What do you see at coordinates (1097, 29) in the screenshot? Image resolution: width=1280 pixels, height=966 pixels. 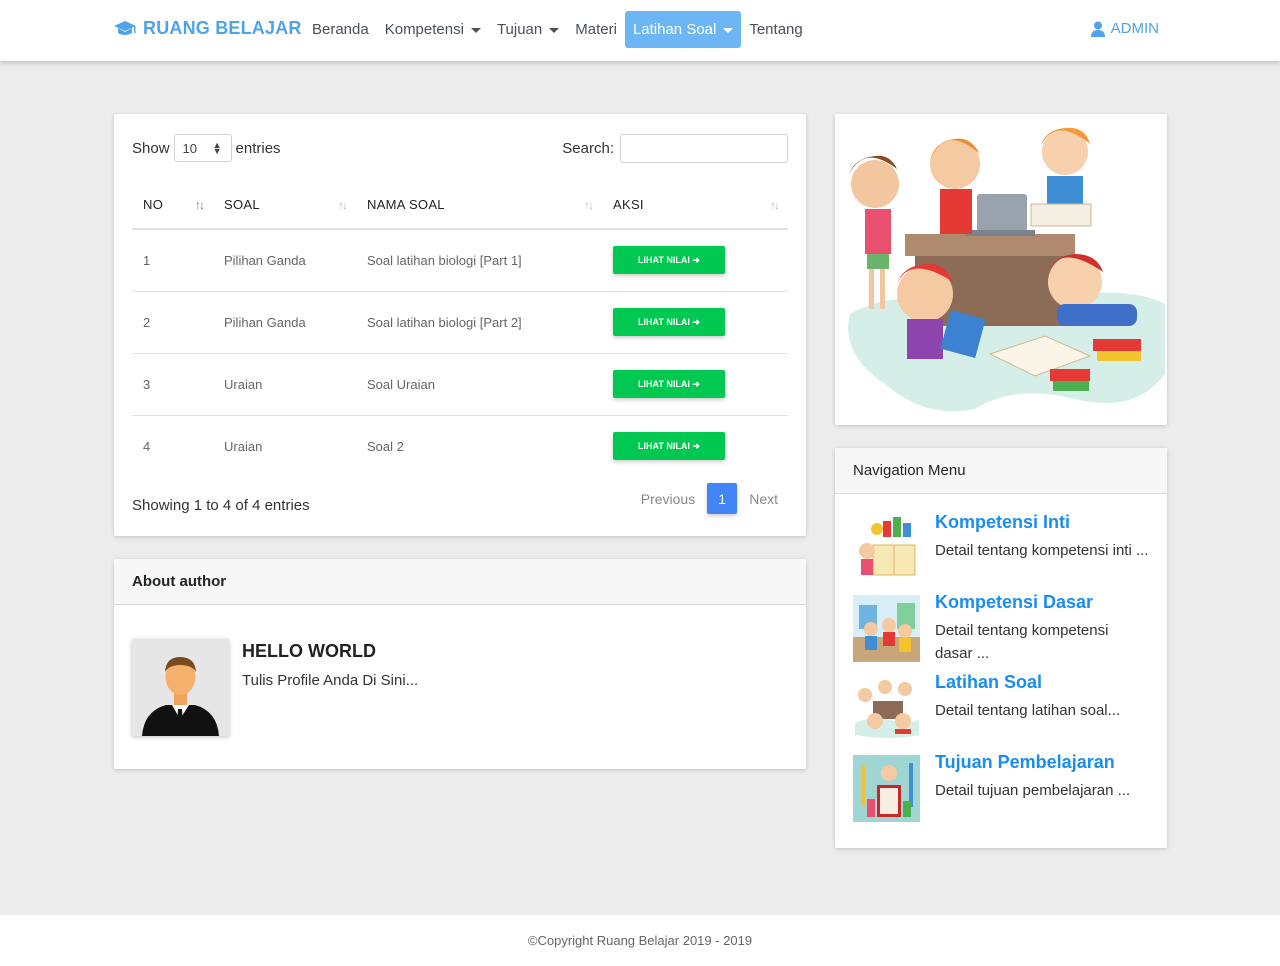 I see `user-icon` at bounding box center [1097, 29].